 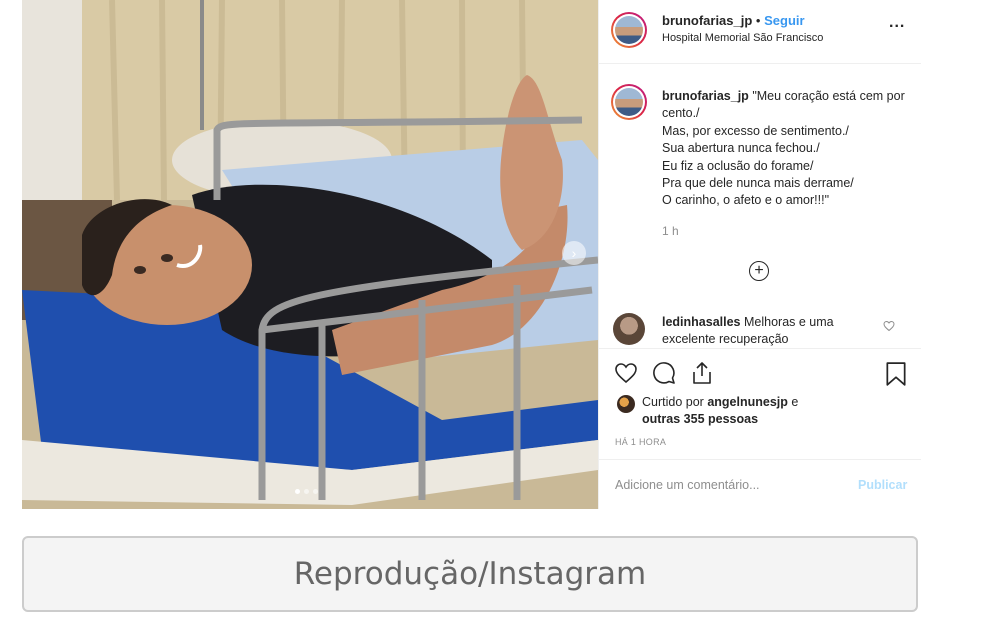 I want to click on likes-suffix: e, so click(x=793, y=402).